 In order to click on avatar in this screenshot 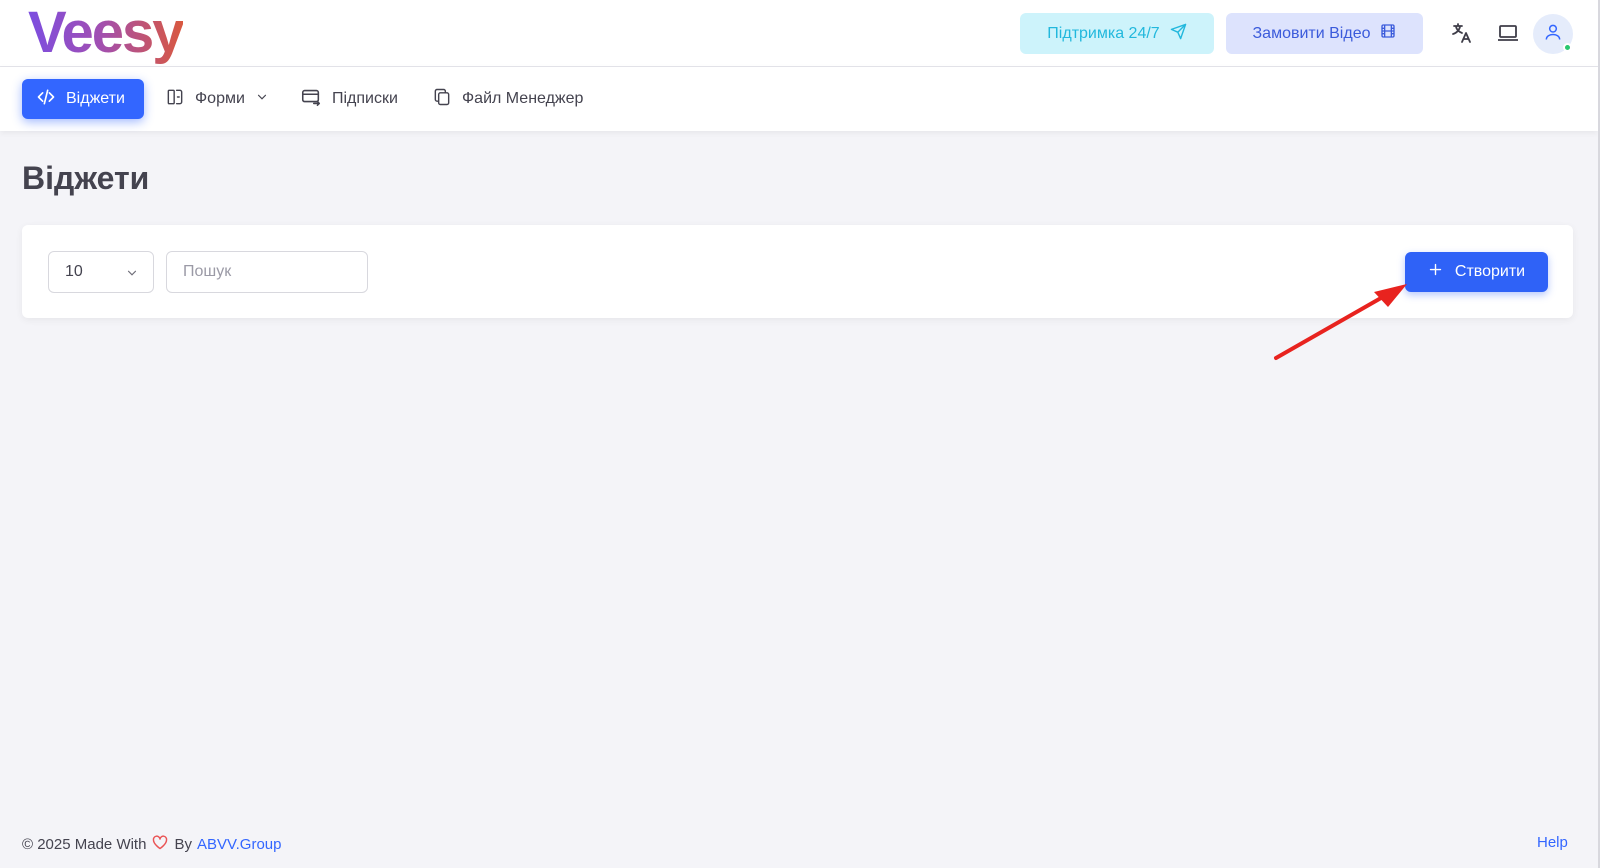, I will do `click(1553, 34)`.